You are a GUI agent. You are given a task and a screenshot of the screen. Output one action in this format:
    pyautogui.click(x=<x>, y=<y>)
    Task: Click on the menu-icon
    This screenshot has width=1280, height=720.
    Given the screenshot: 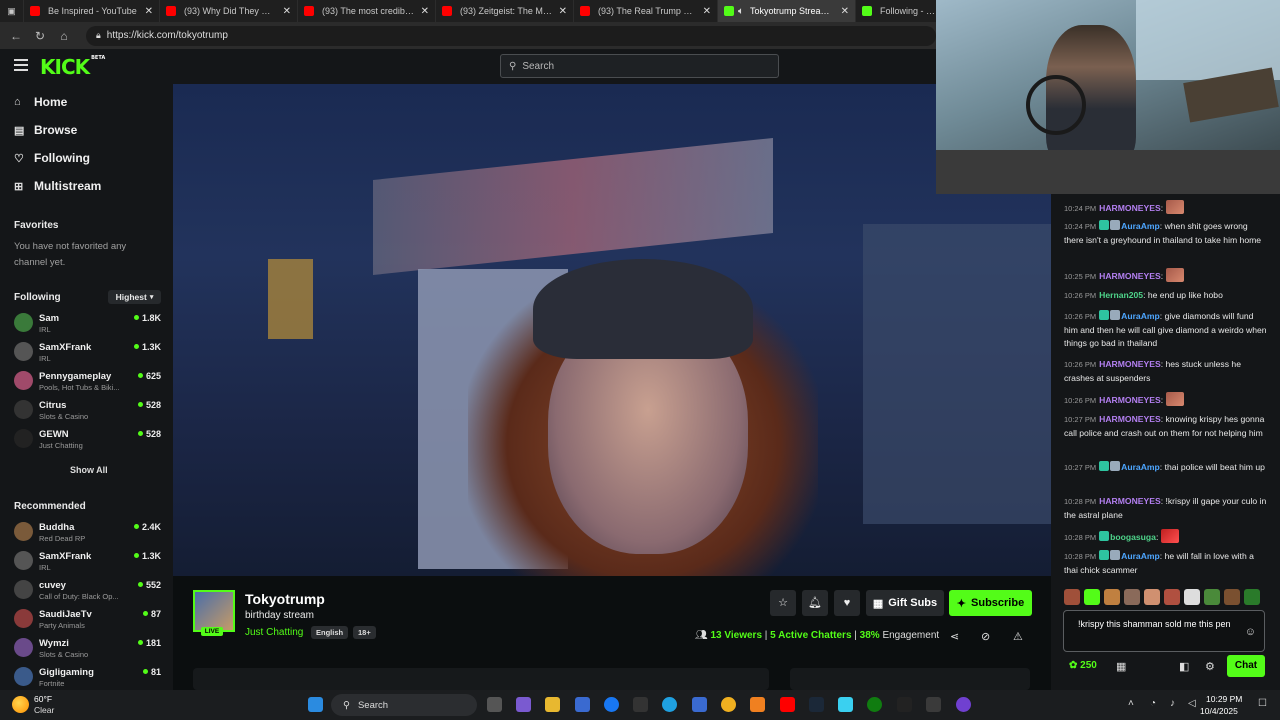 What is the action you would take?
    pyautogui.click(x=21, y=65)
    